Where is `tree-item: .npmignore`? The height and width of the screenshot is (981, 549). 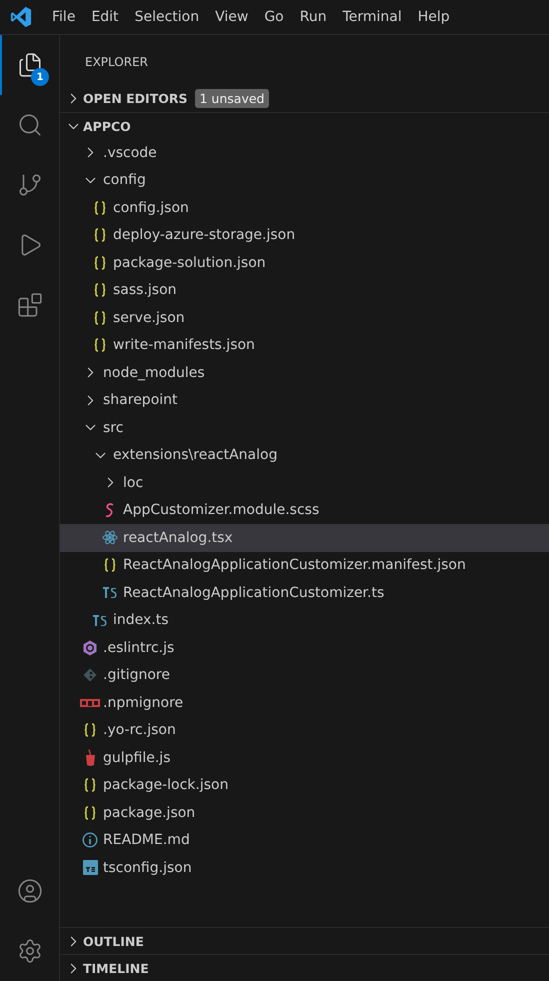 tree-item: .npmignore is located at coordinates (304, 702).